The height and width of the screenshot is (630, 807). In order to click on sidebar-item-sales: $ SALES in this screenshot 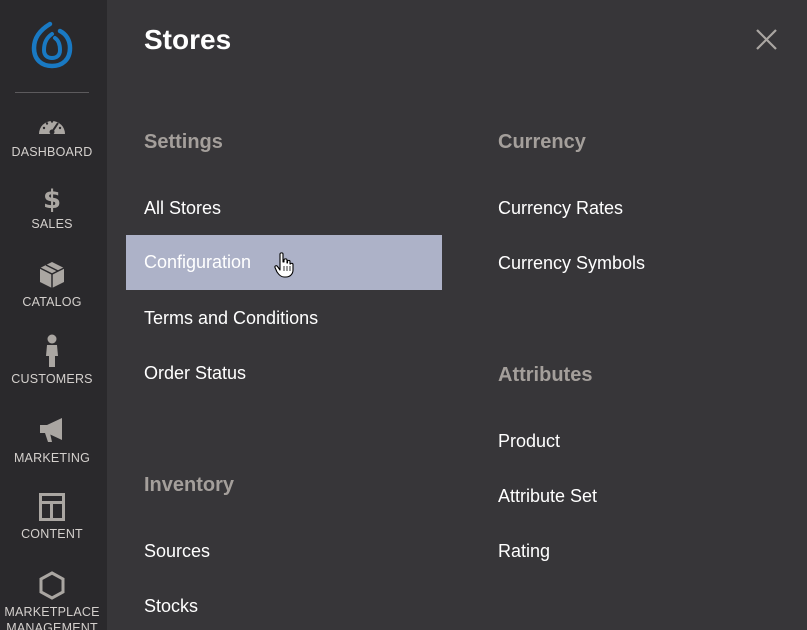, I will do `click(53, 218)`.